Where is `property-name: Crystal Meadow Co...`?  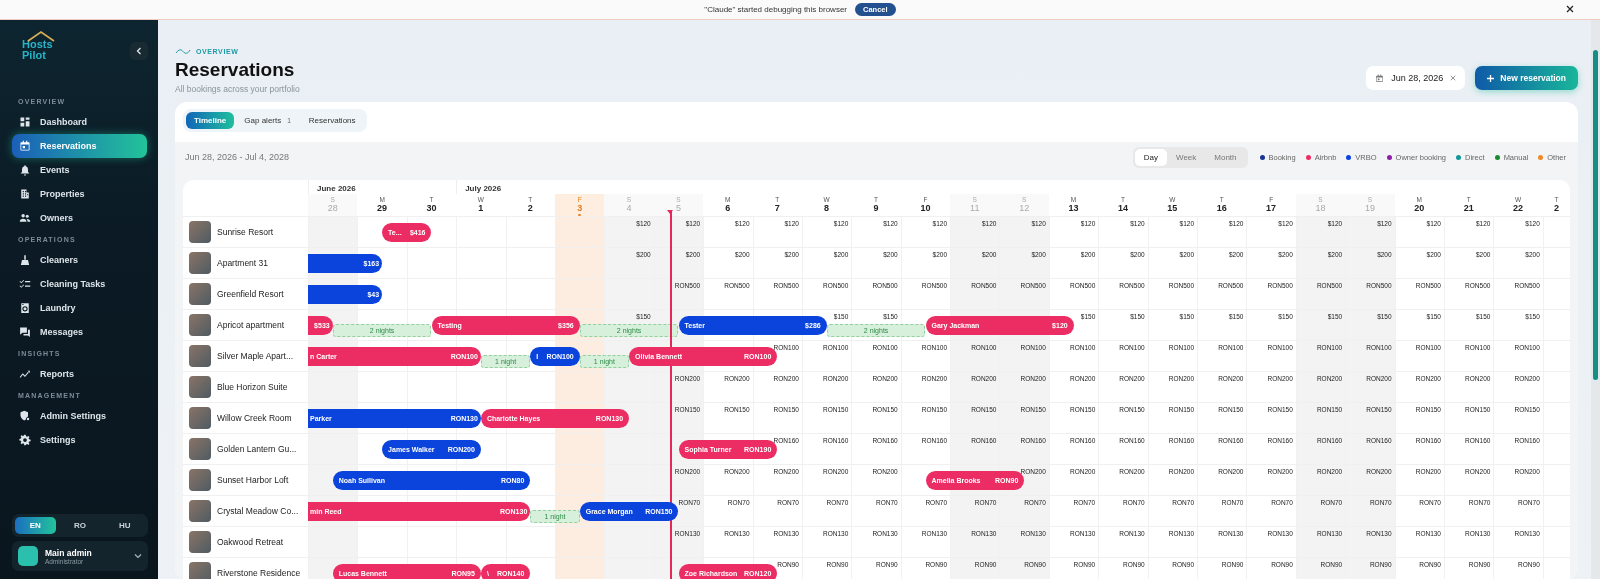
property-name: Crystal Meadow Co... is located at coordinates (258, 511).